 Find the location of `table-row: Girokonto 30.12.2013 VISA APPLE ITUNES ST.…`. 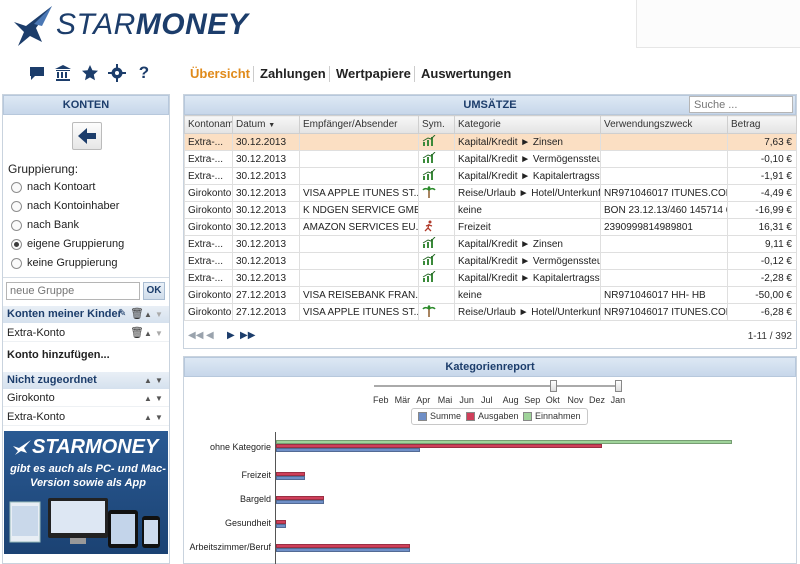

table-row: Girokonto 30.12.2013 VISA APPLE ITUNES ST.… is located at coordinates (490, 193).